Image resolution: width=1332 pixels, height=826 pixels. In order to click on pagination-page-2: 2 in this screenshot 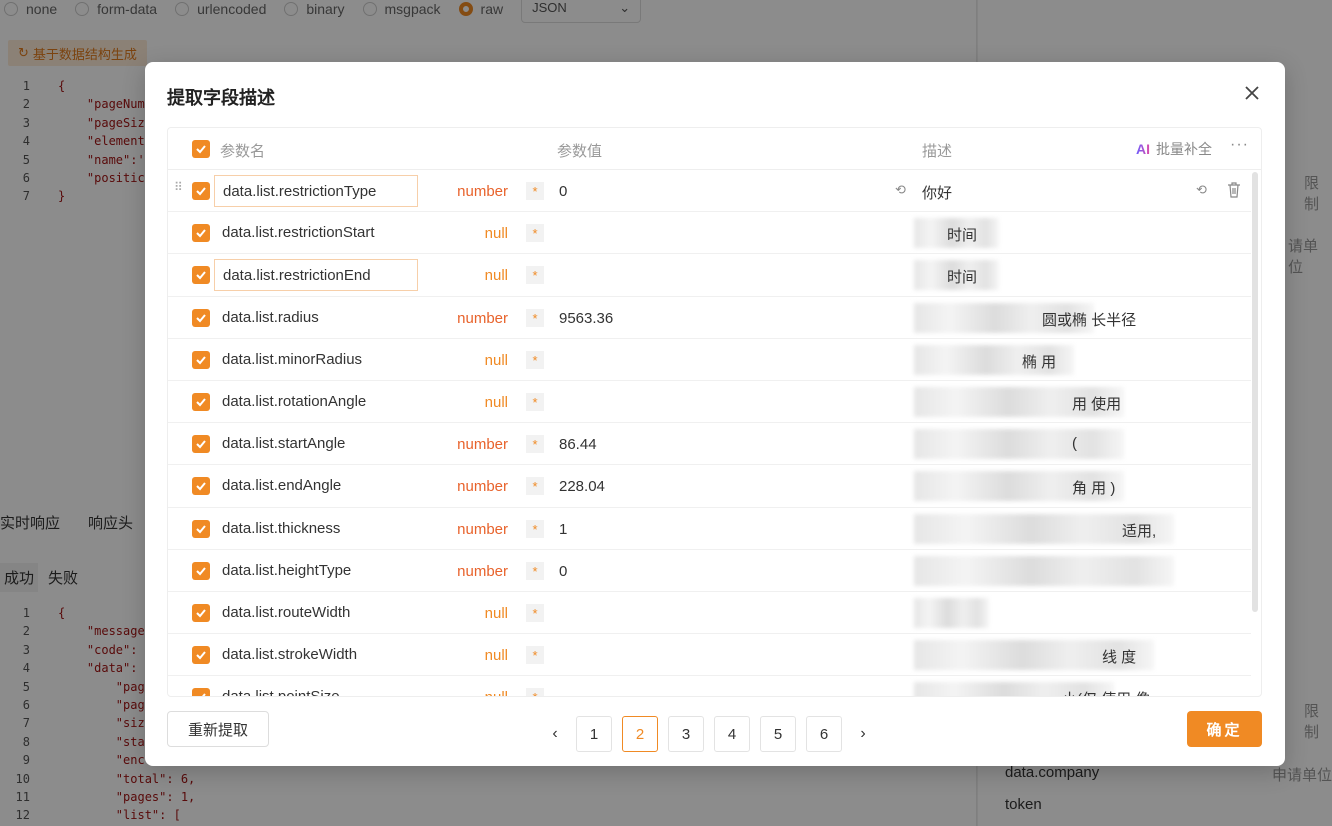, I will do `click(640, 734)`.